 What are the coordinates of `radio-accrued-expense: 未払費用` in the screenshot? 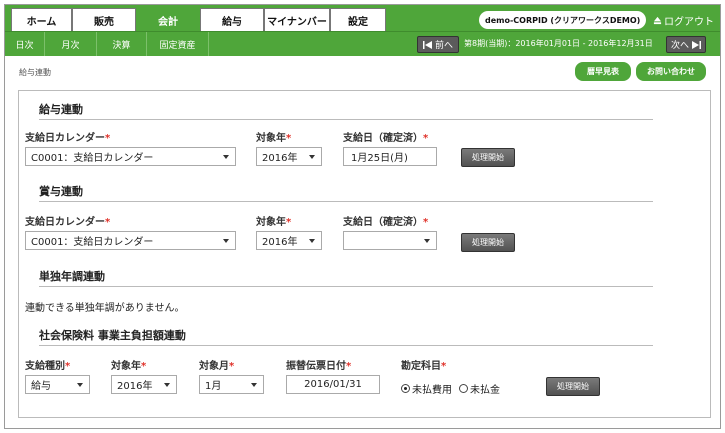 It's located at (426, 388).